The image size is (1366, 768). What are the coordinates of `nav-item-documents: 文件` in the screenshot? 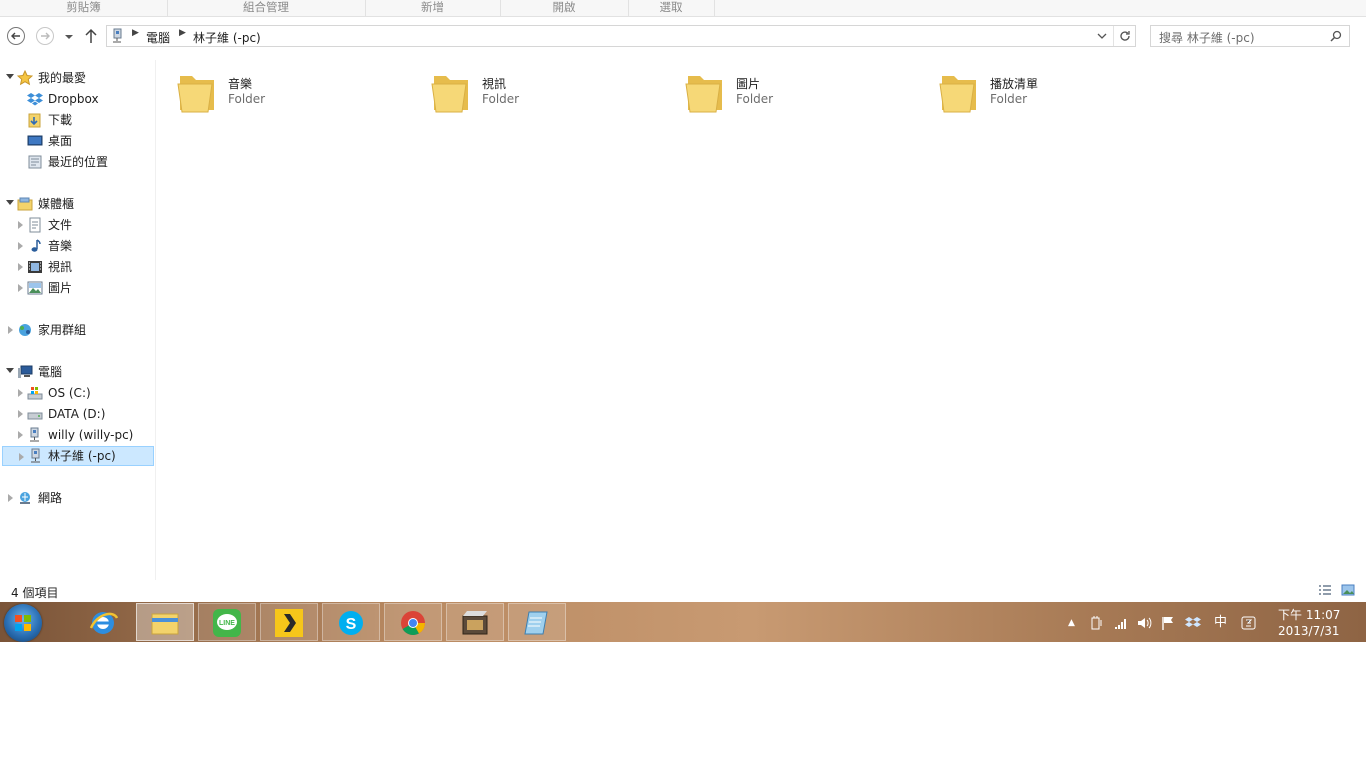 It's located at (75, 225).